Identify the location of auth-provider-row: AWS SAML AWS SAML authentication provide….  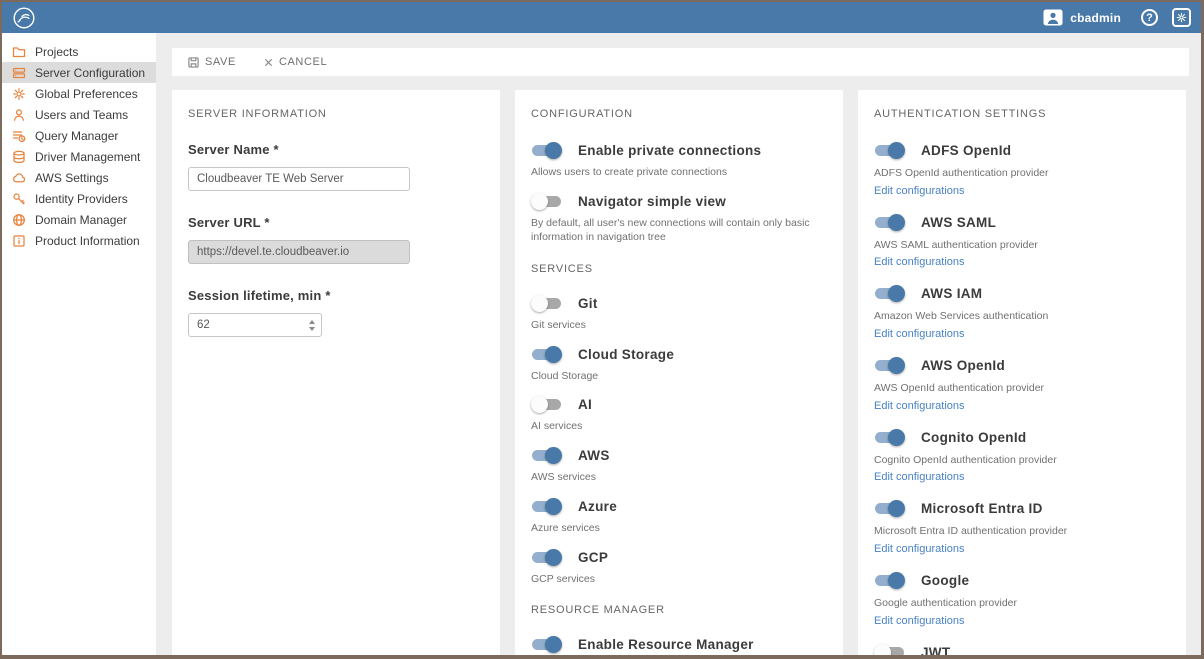
(1022, 242).